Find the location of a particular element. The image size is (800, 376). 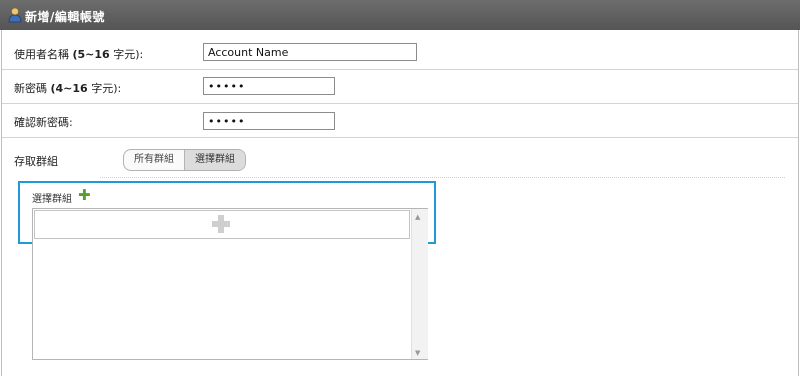

option-select-groups: 選擇群組 is located at coordinates (214, 160).